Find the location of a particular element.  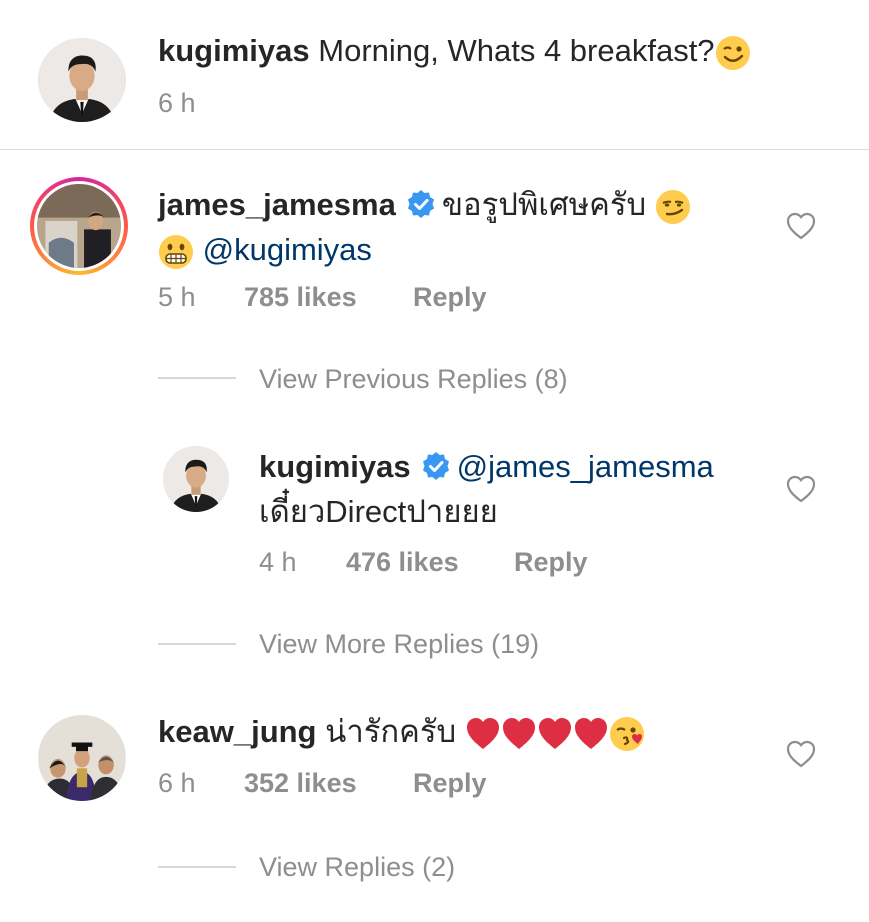

comment-1-username: james_jamesma is located at coordinates (277, 204).